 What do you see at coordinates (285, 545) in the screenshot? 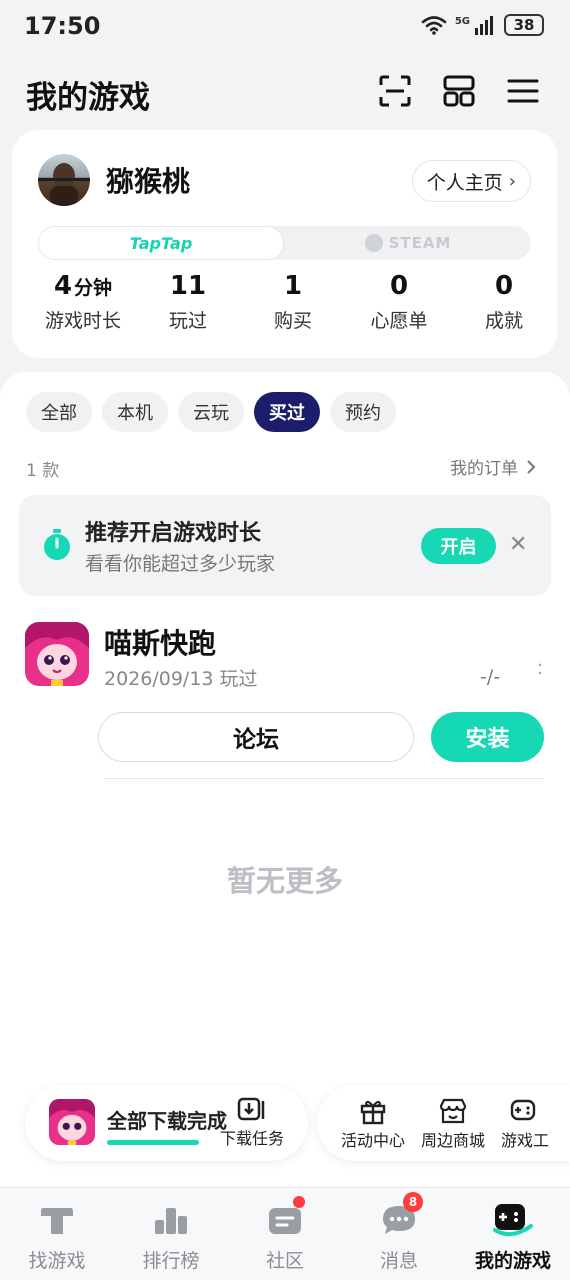
I see `playtime-tip-banner: 推荐开启游戏时长 看看你能超过多少玩家 开启 ✕` at bounding box center [285, 545].